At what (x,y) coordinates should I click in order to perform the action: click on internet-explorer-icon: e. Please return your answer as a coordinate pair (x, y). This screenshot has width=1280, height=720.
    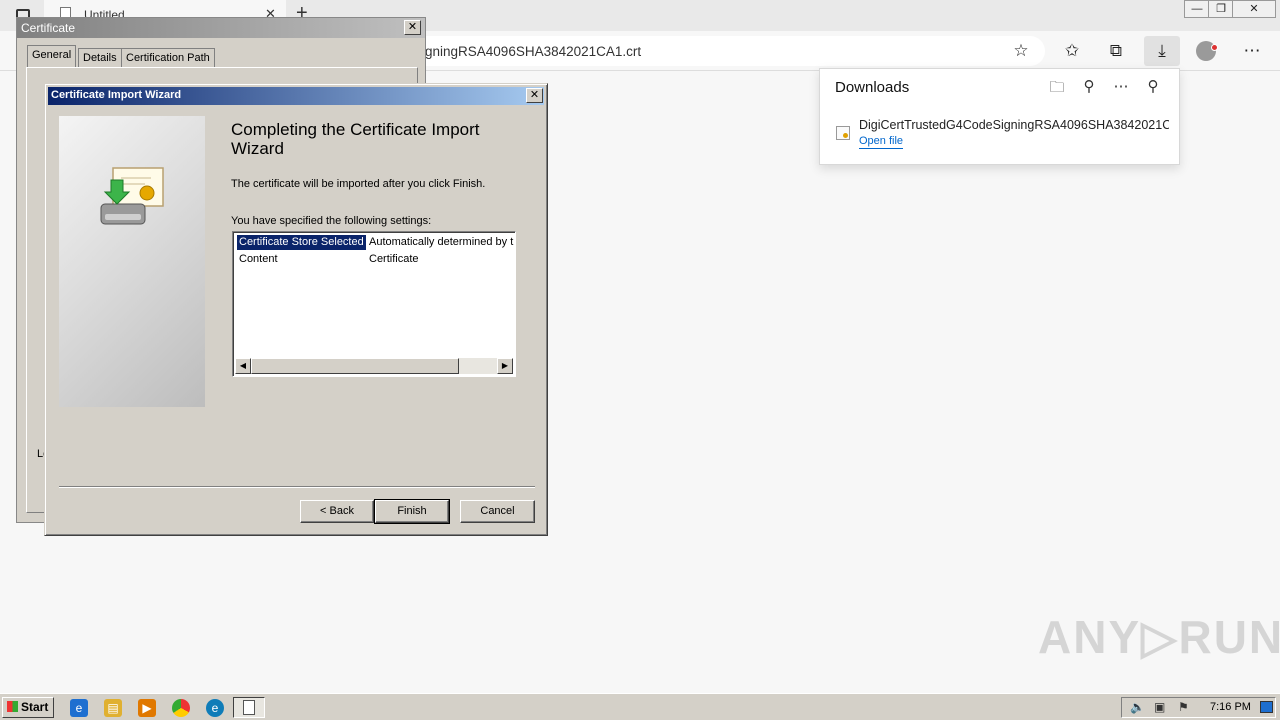
    Looking at the image, I should click on (79, 708).